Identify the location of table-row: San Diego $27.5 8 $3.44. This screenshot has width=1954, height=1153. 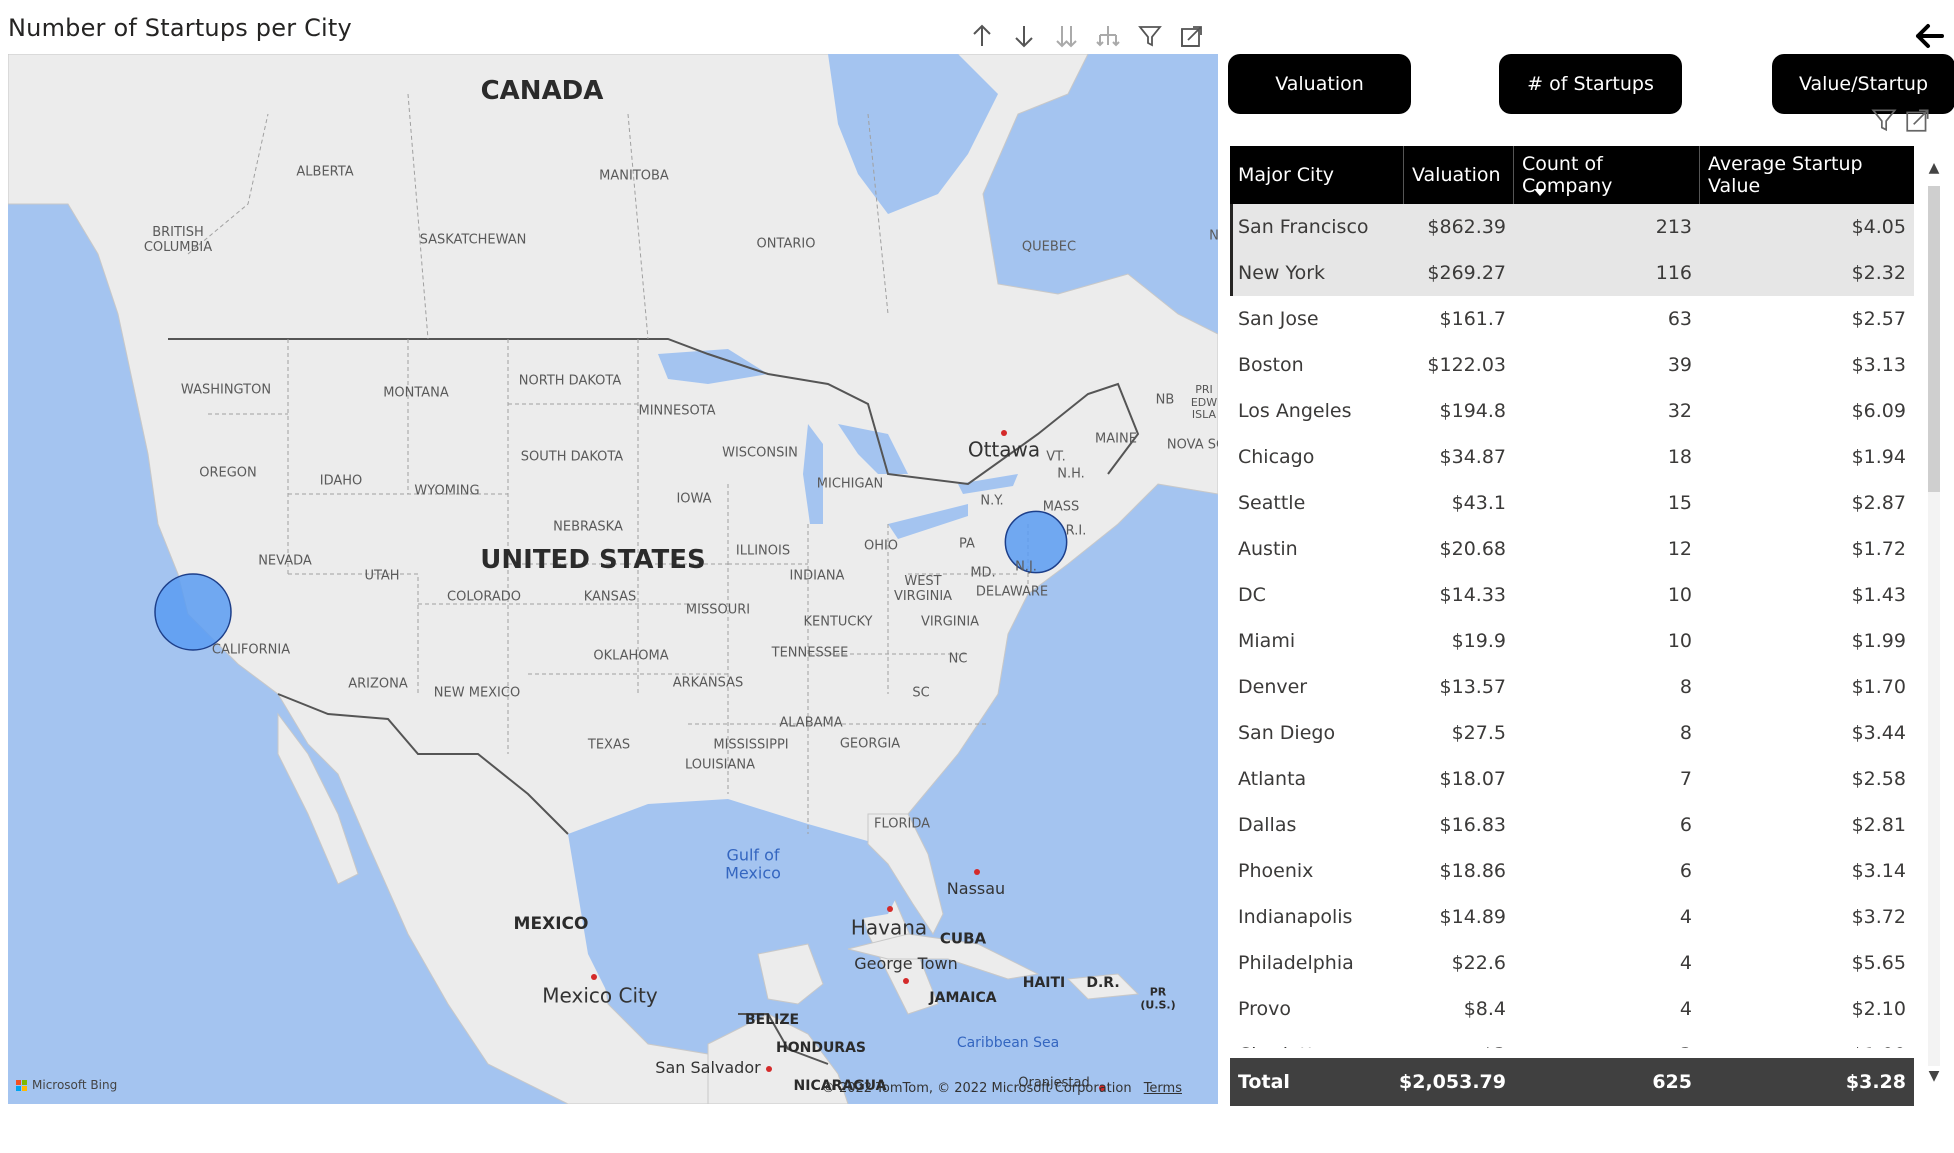
(1572, 733).